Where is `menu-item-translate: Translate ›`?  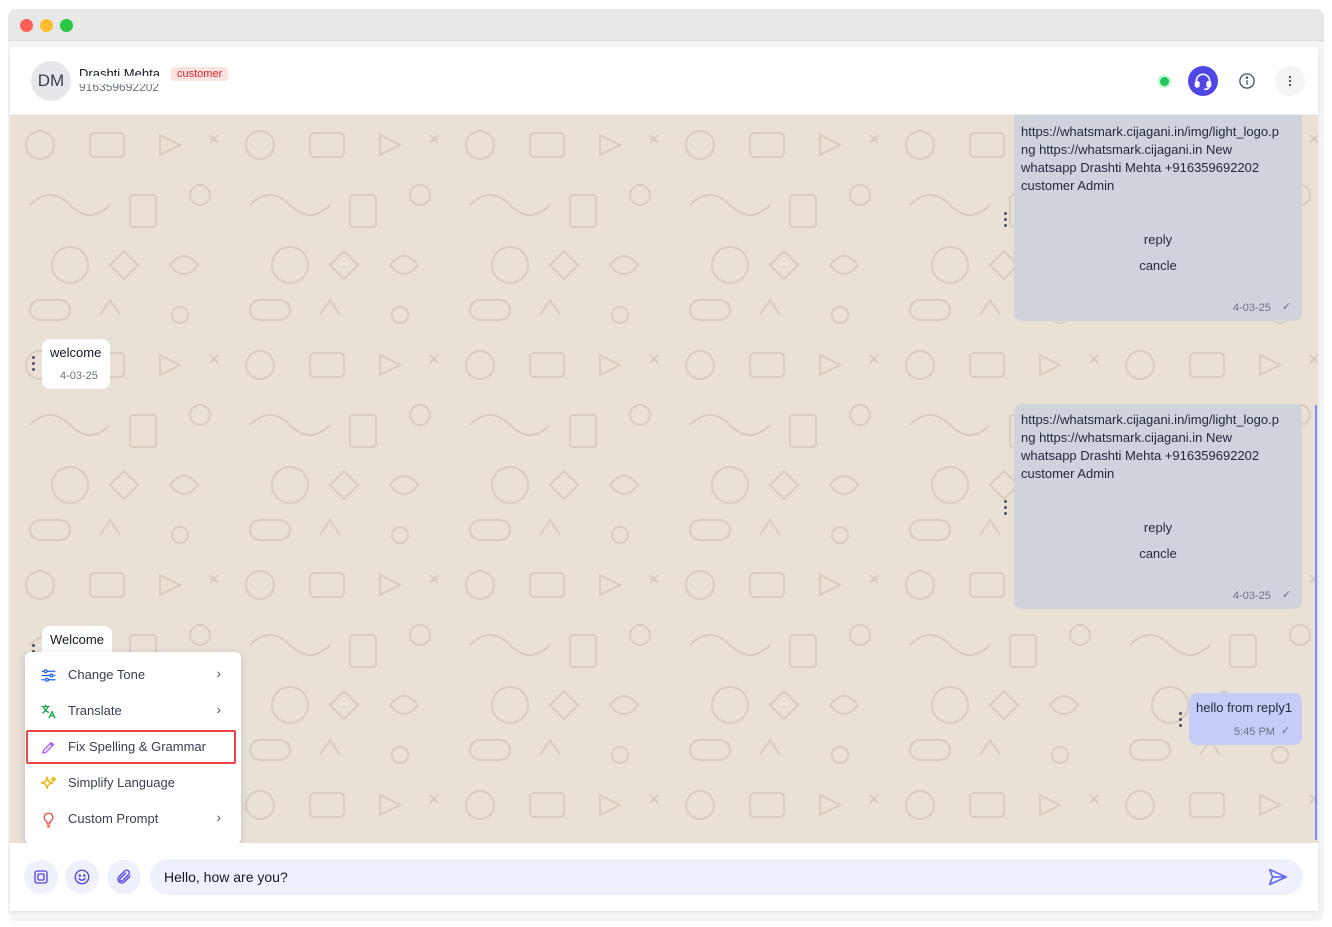
menu-item-translate: Translate › is located at coordinates (133, 711).